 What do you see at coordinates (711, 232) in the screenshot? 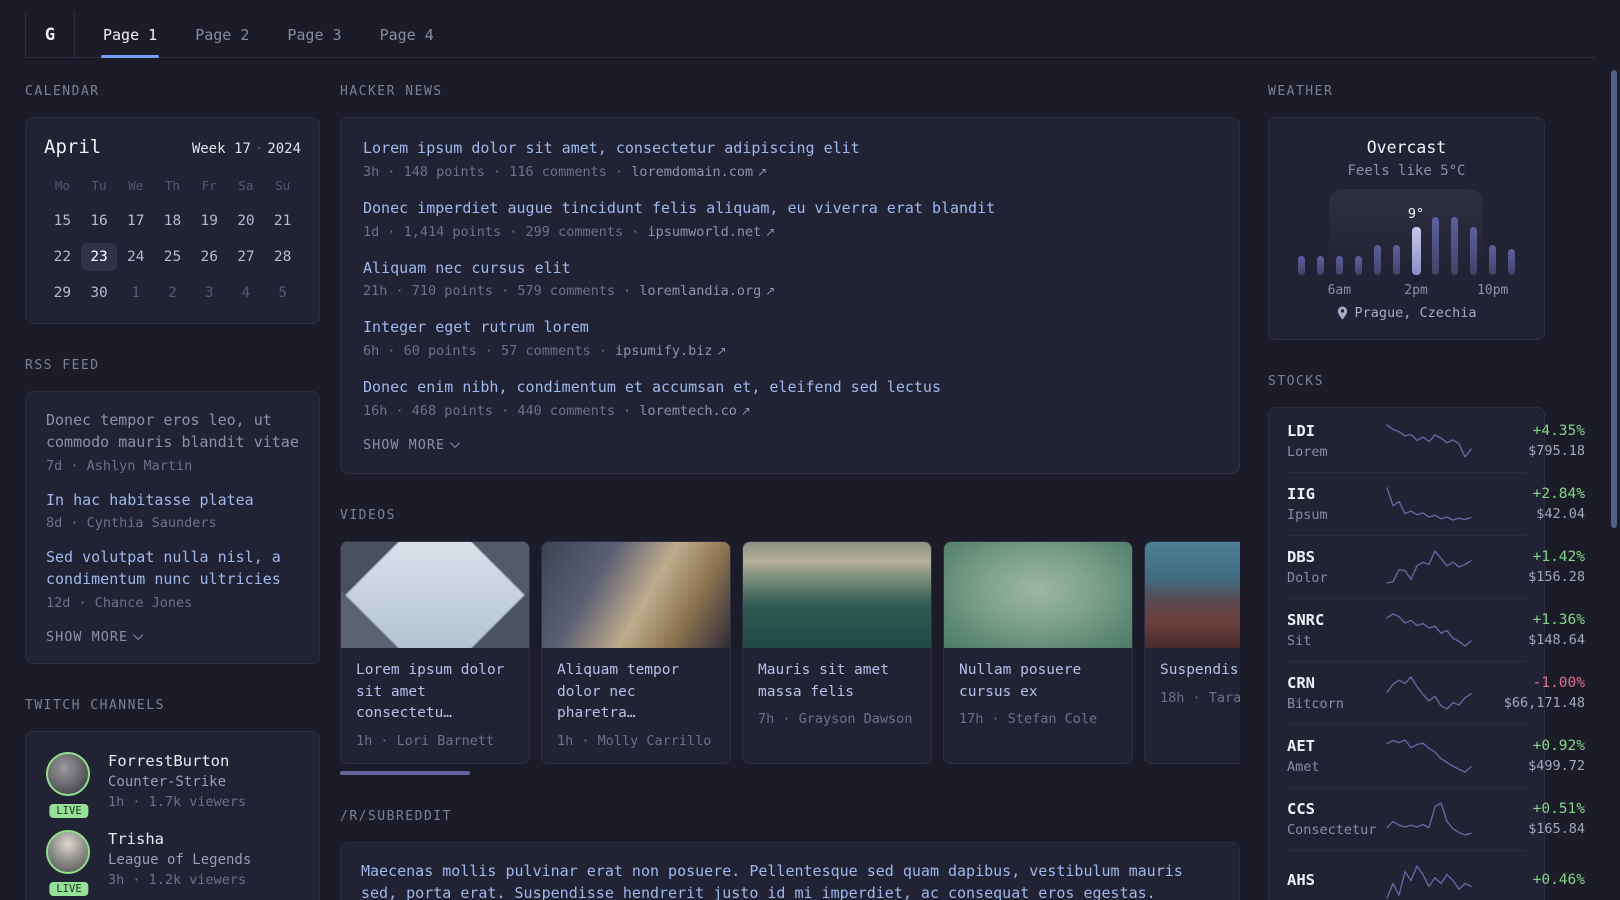
I see `hn-domain-link: ipsumworld.net` at bounding box center [711, 232].